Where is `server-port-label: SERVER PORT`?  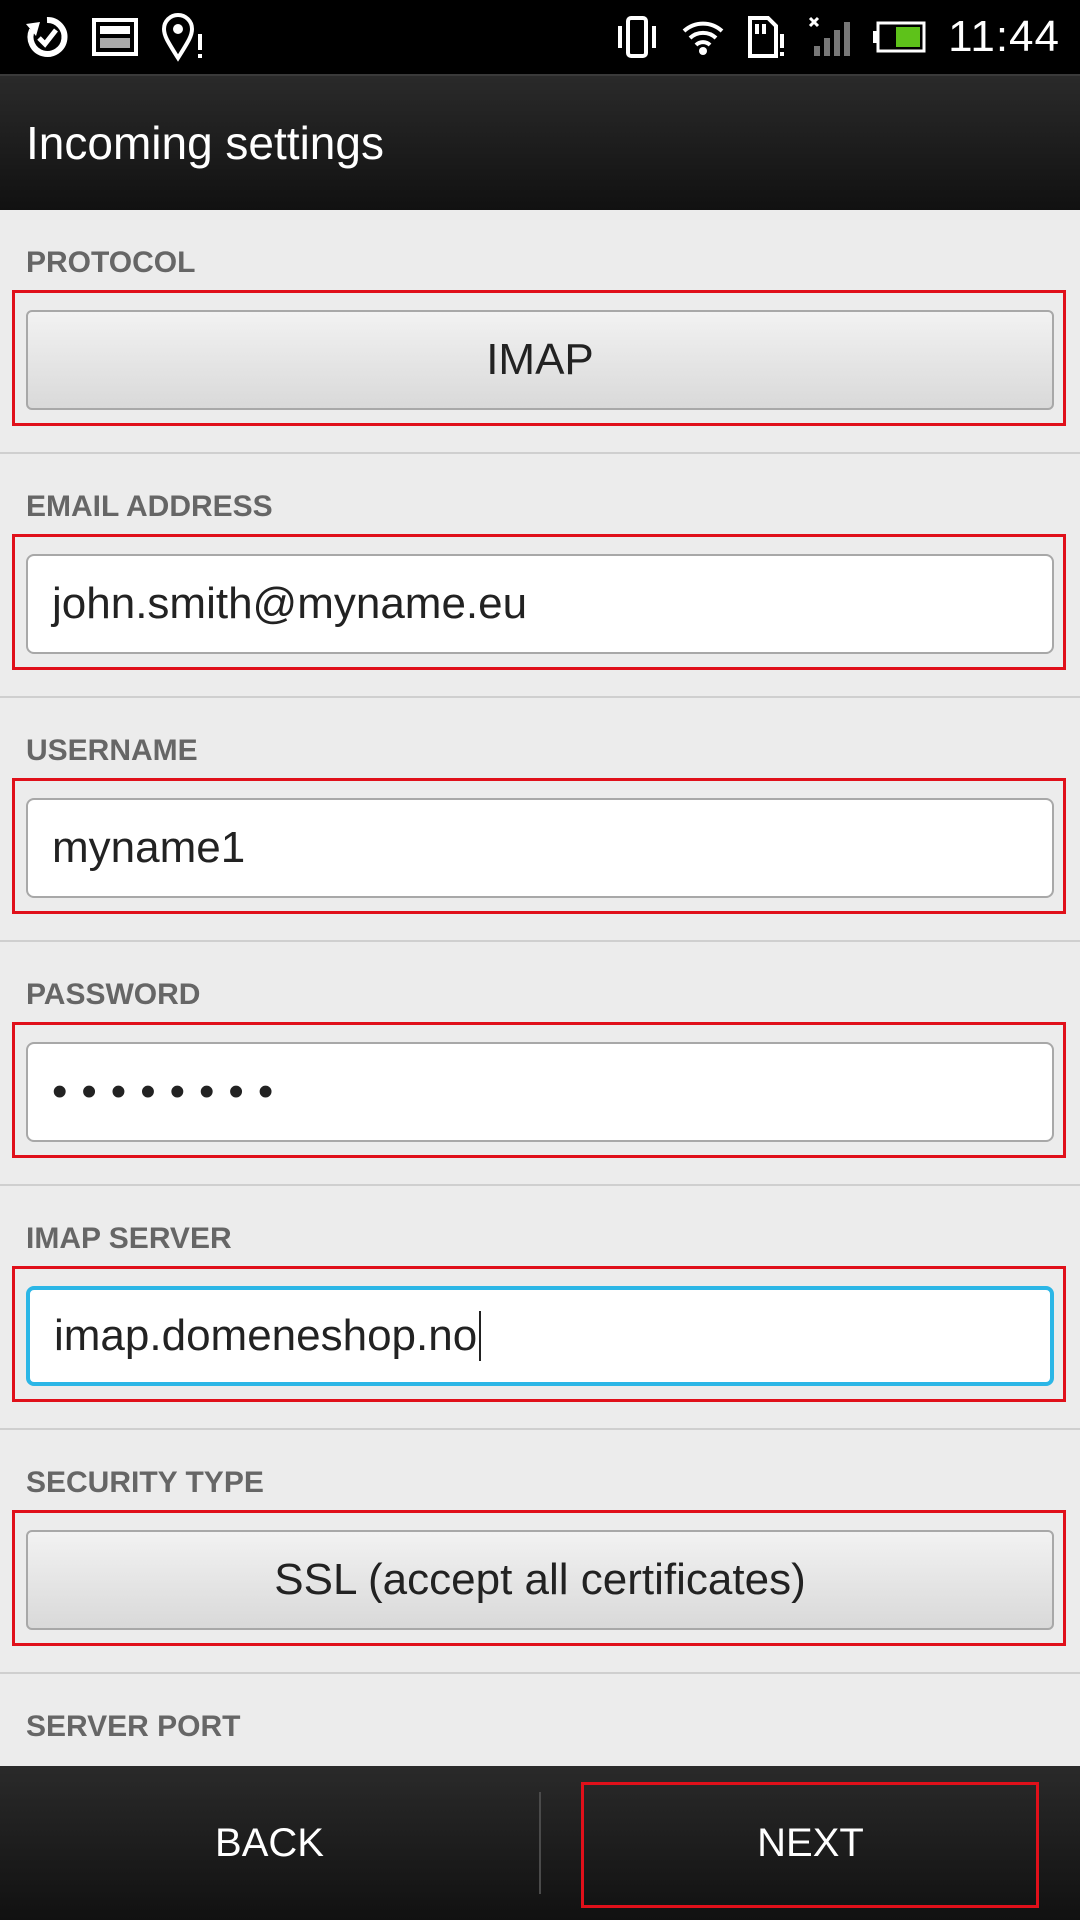
server-port-label: SERVER PORT is located at coordinates (133, 1726).